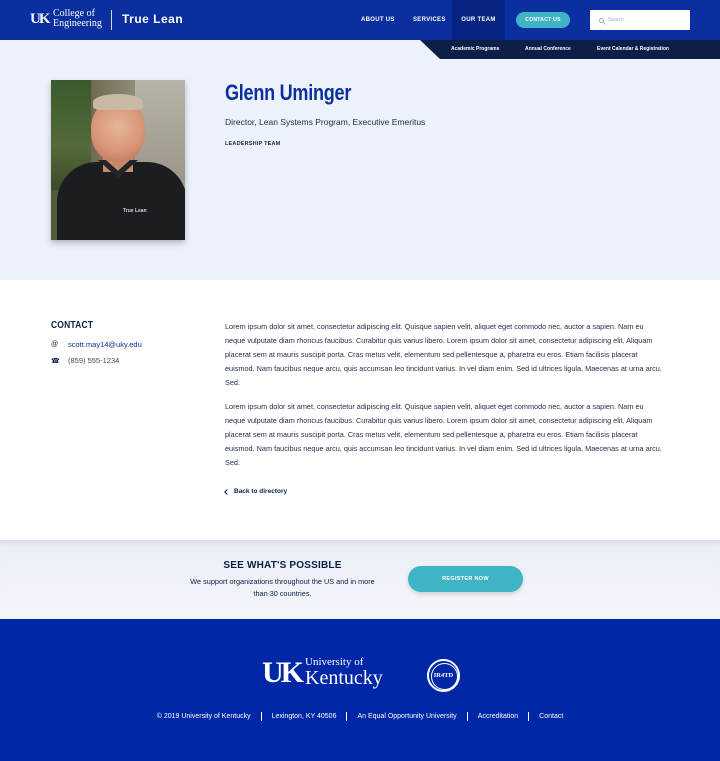 The width and height of the screenshot is (720, 761). What do you see at coordinates (378, 20) in the screenshot?
I see `nav-about-us: ABOUT US` at bounding box center [378, 20].